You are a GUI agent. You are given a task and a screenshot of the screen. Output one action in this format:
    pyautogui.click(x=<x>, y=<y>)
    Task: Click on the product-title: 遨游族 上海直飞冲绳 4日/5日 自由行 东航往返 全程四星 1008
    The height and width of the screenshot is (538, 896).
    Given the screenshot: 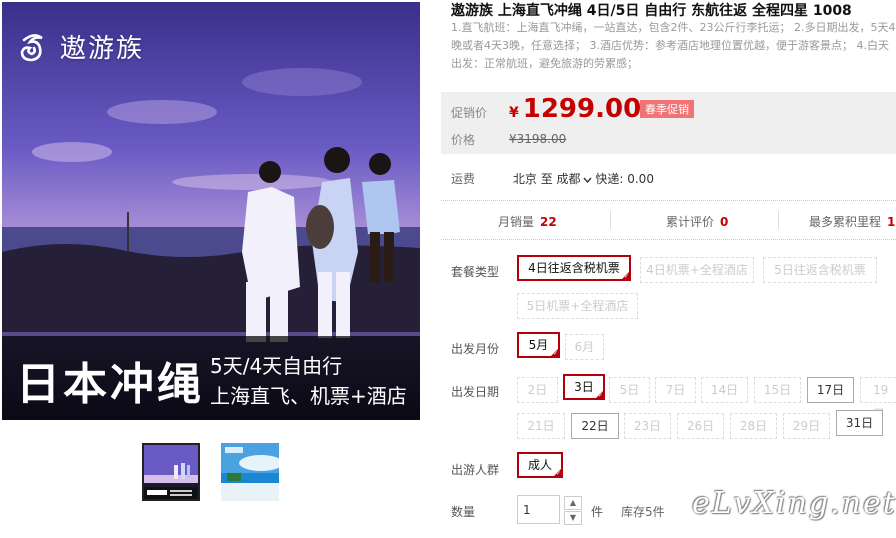 What is the action you would take?
    pyautogui.click(x=651, y=11)
    